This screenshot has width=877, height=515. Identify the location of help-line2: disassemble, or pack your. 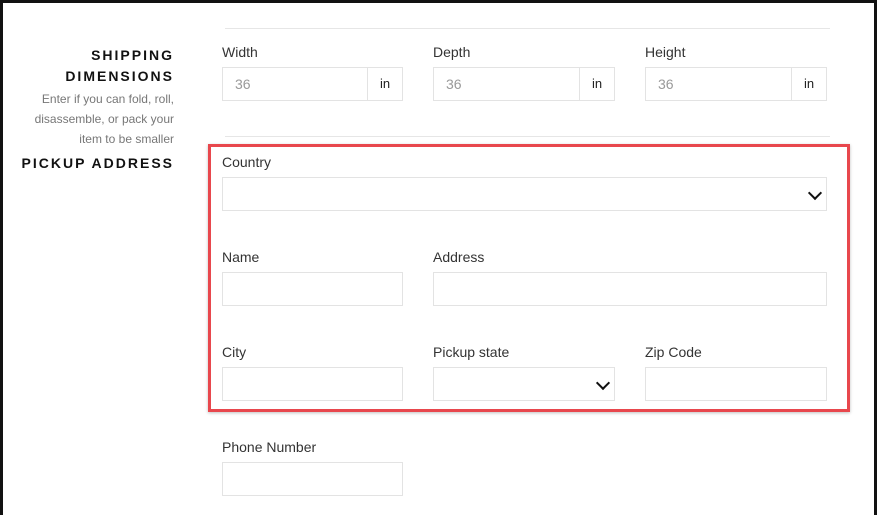
(104, 119).